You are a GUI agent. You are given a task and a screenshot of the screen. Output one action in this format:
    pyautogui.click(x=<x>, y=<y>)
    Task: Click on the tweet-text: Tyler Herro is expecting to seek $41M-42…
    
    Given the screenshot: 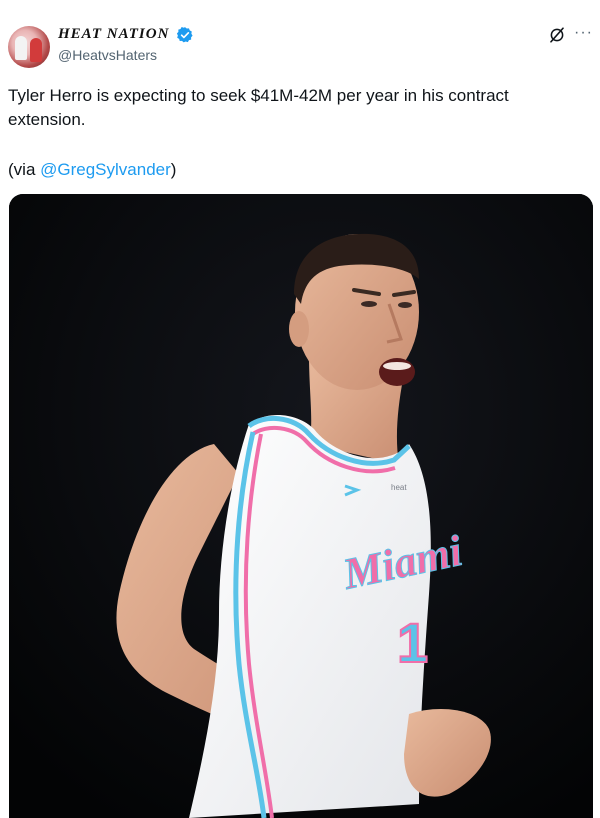 What is the action you would take?
    pyautogui.click(x=258, y=107)
    